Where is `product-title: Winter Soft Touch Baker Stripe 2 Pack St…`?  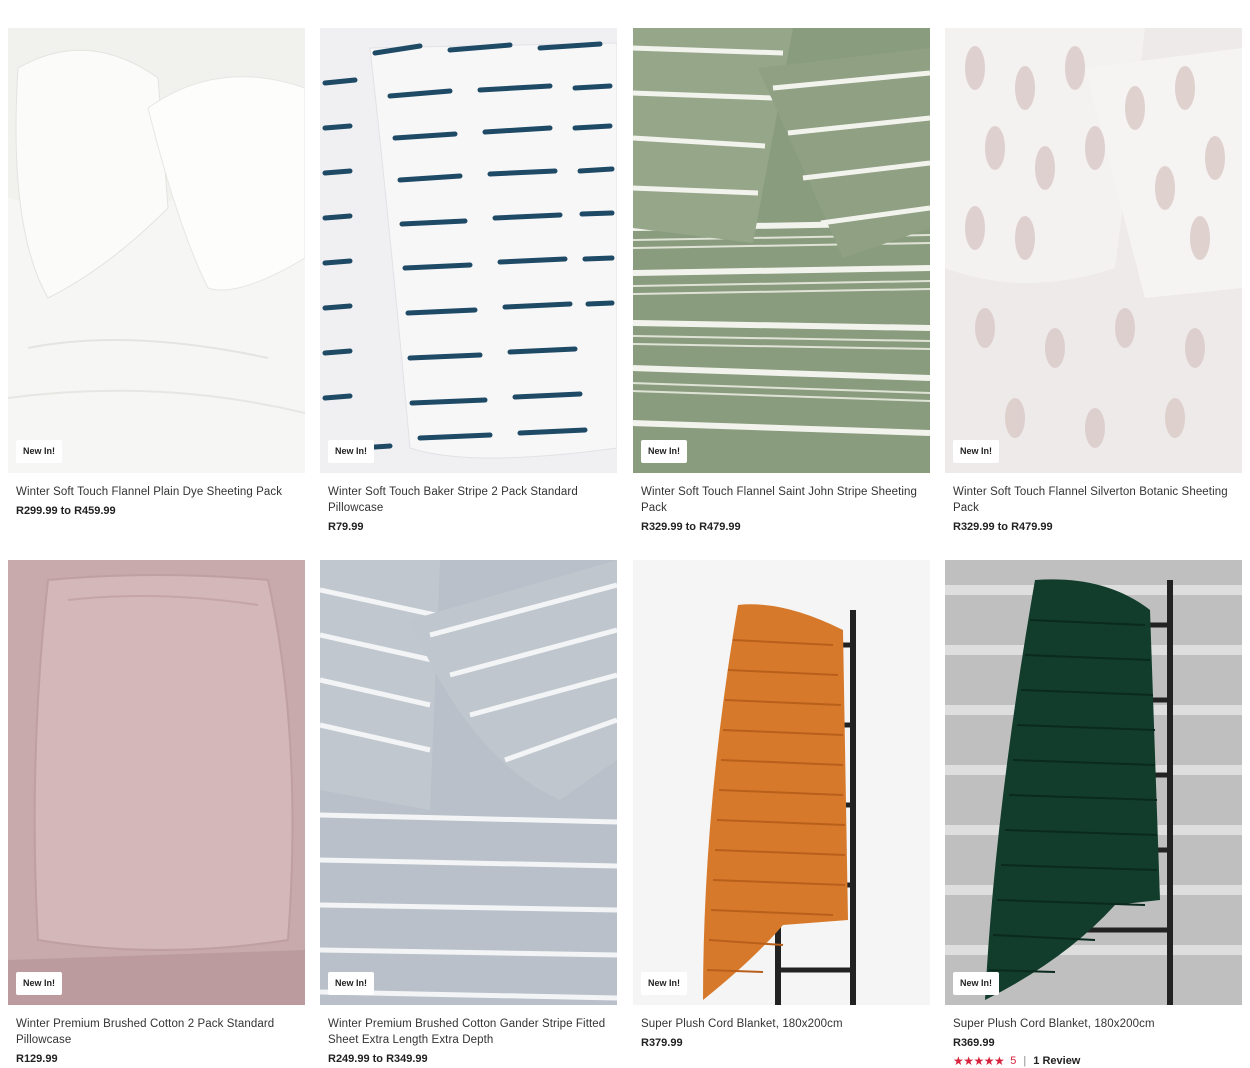
product-title: Winter Soft Touch Baker Stripe 2 Pack St… is located at coordinates (468, 500).